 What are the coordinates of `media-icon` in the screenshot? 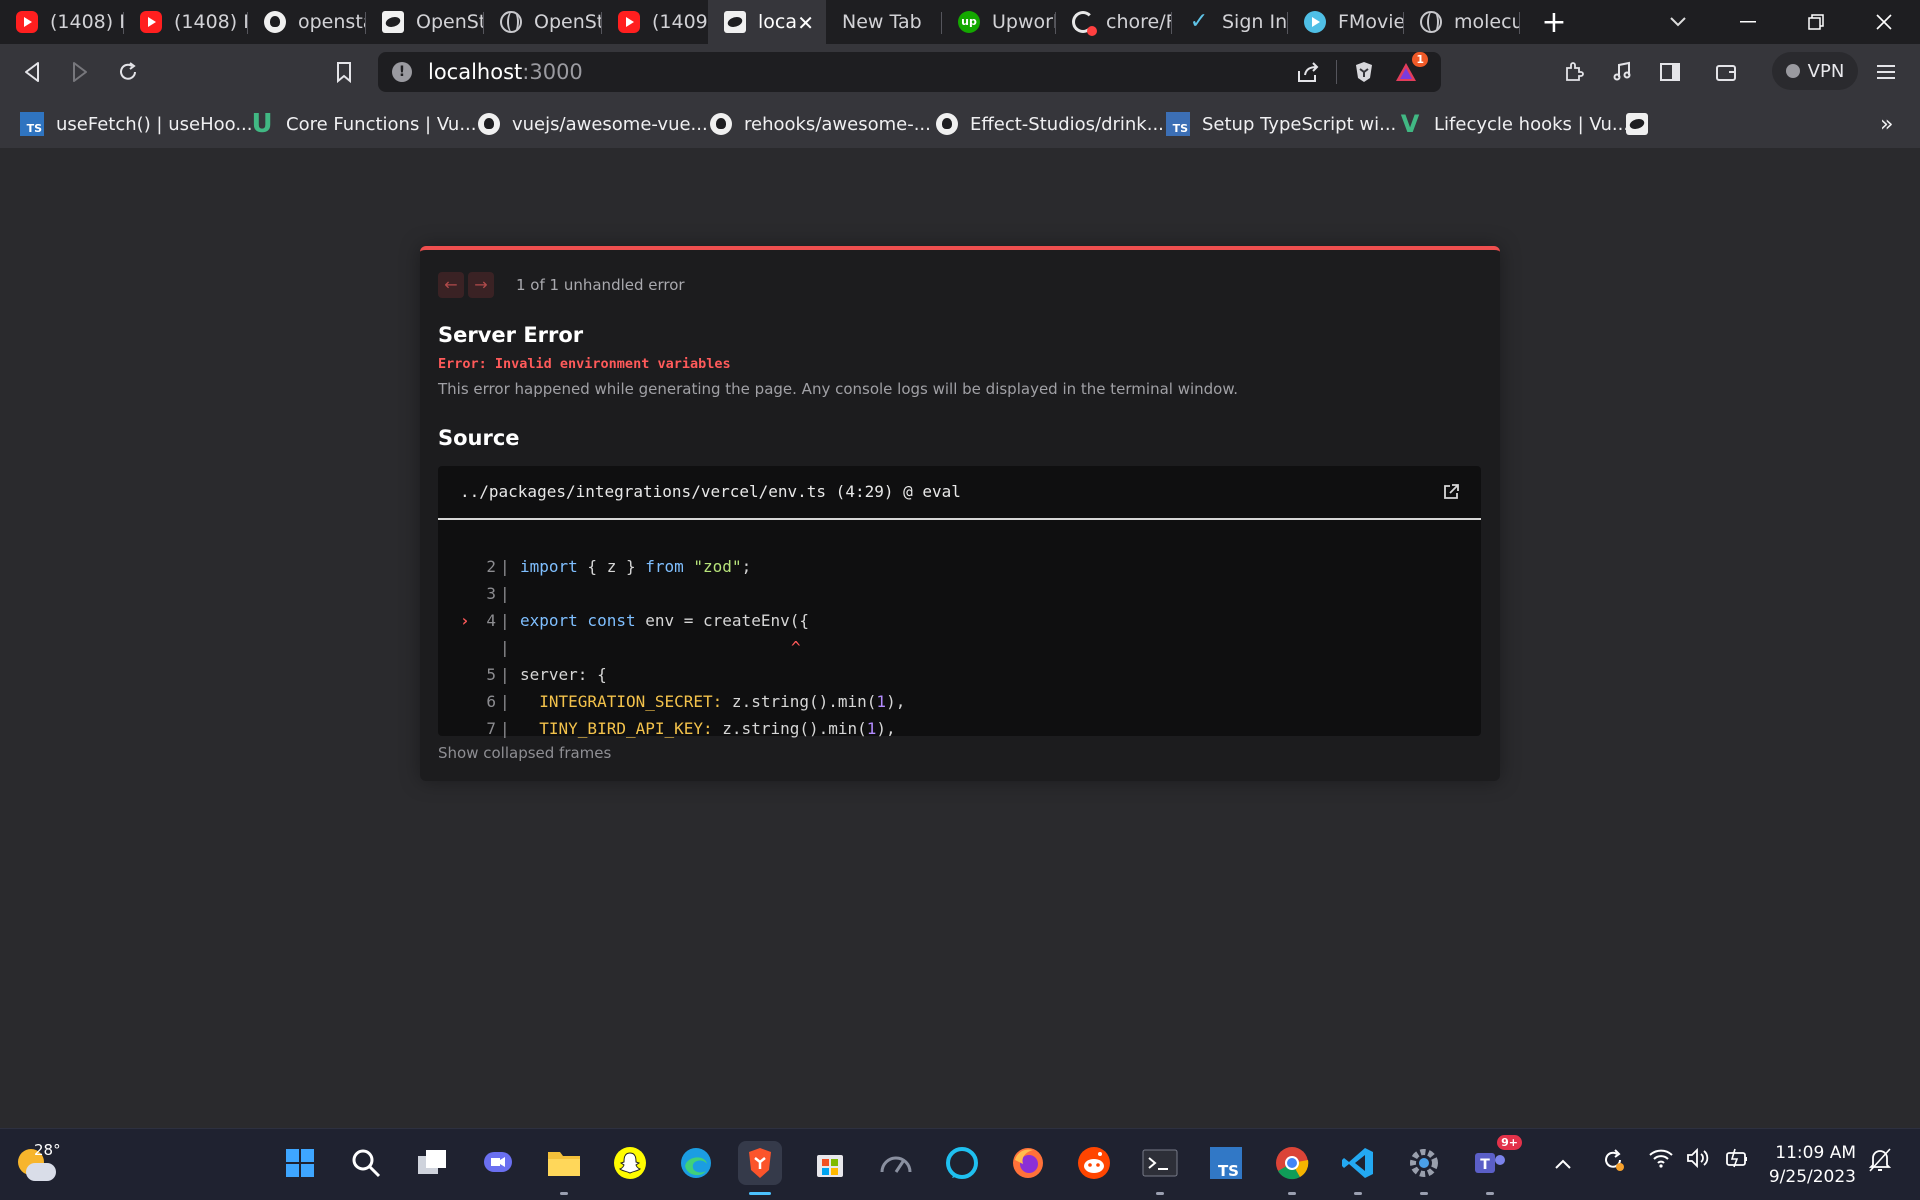 It's located at (1622, 72).